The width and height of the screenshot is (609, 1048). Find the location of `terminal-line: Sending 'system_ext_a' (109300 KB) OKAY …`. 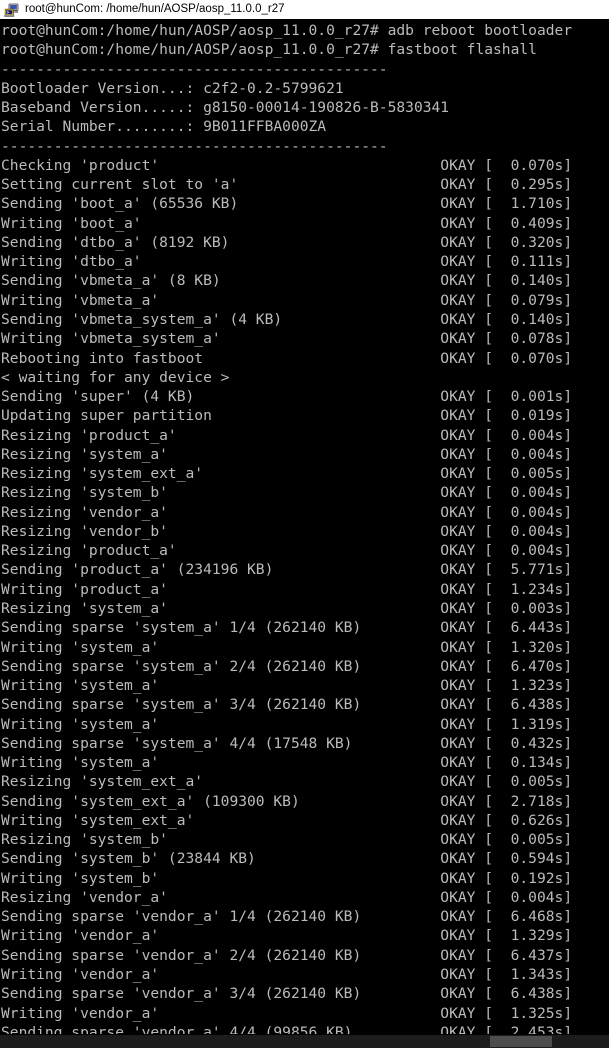

terminal-line: Sending 'system_ext_a' (109300 KB) OKAY … is located at coordinates (287, 801).